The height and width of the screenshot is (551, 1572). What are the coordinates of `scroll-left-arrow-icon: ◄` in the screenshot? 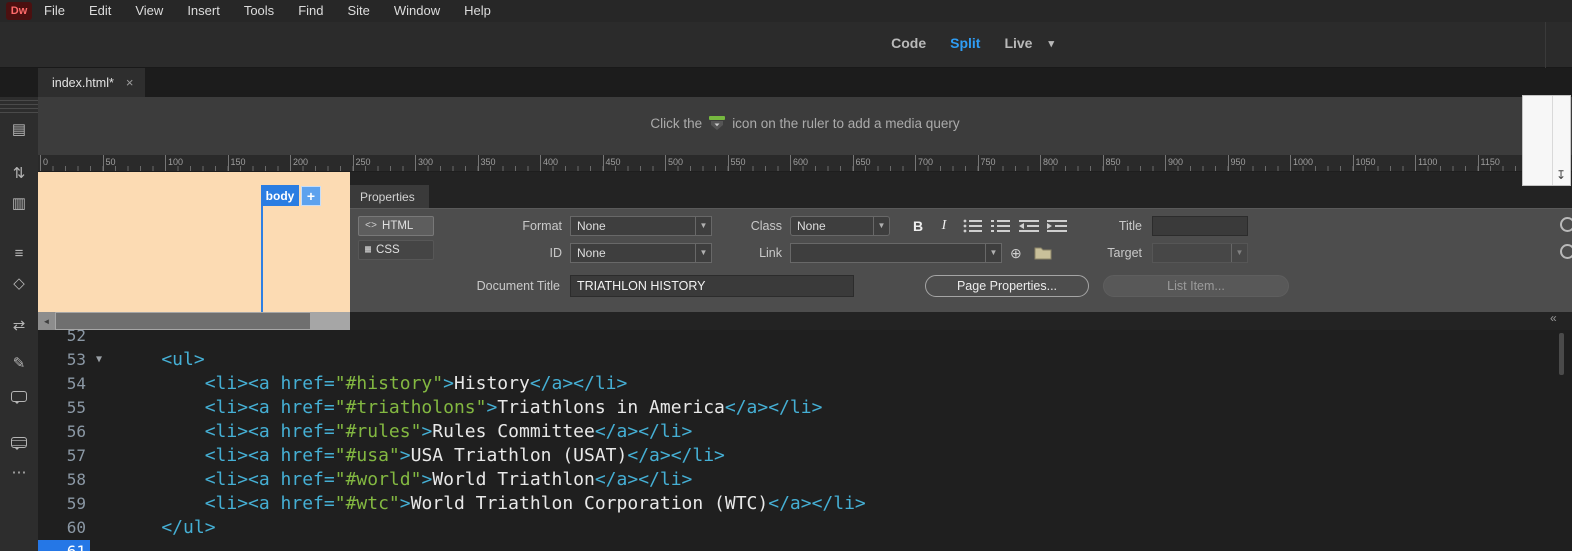 It's located at (46, 321).